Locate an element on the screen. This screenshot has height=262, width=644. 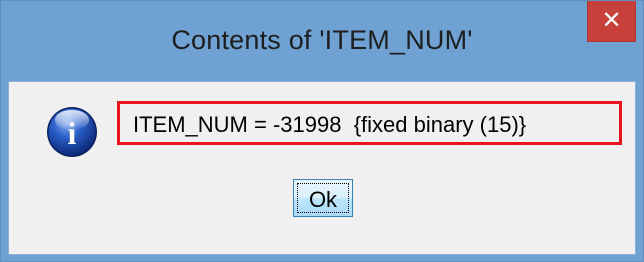
ok-button: Ok is located at coordinates (323, 198).